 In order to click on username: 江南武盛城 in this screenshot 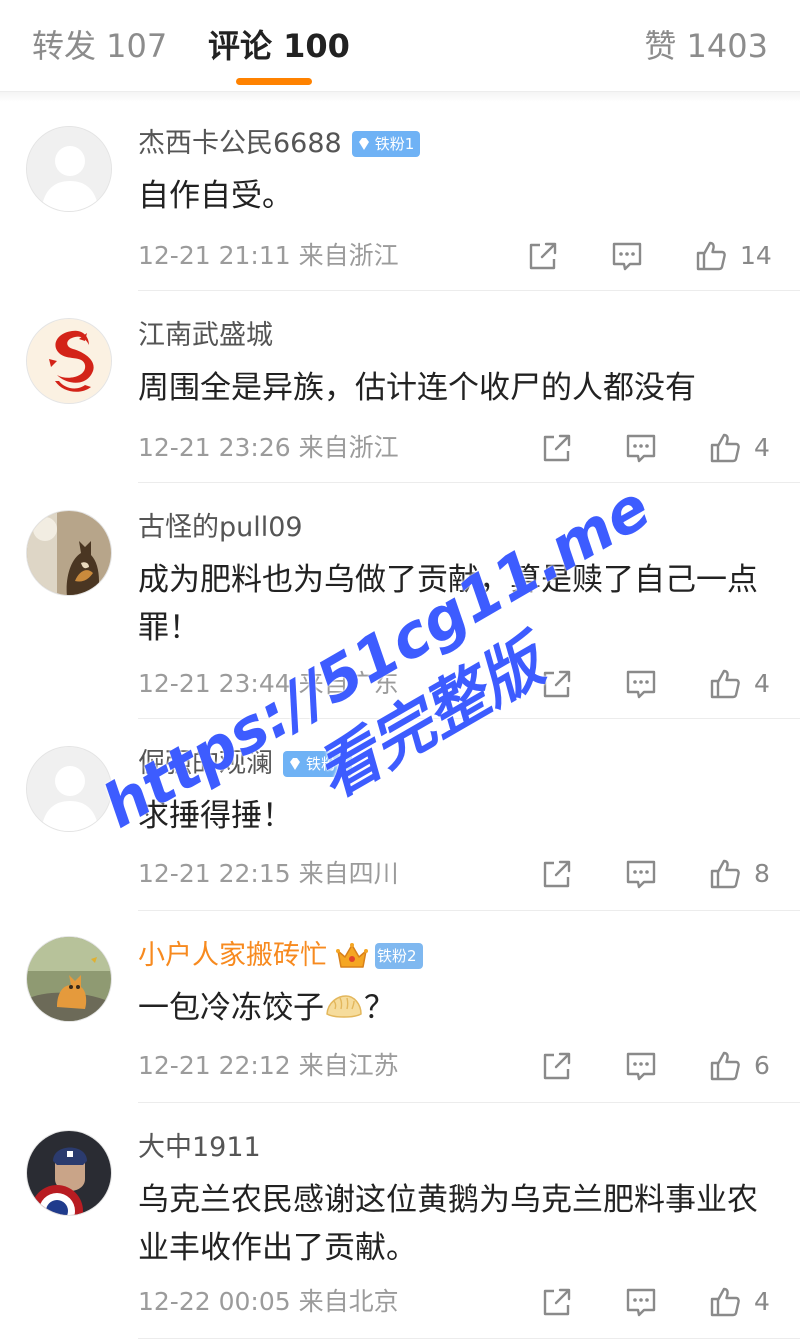, I will do `click(205, 336)`.